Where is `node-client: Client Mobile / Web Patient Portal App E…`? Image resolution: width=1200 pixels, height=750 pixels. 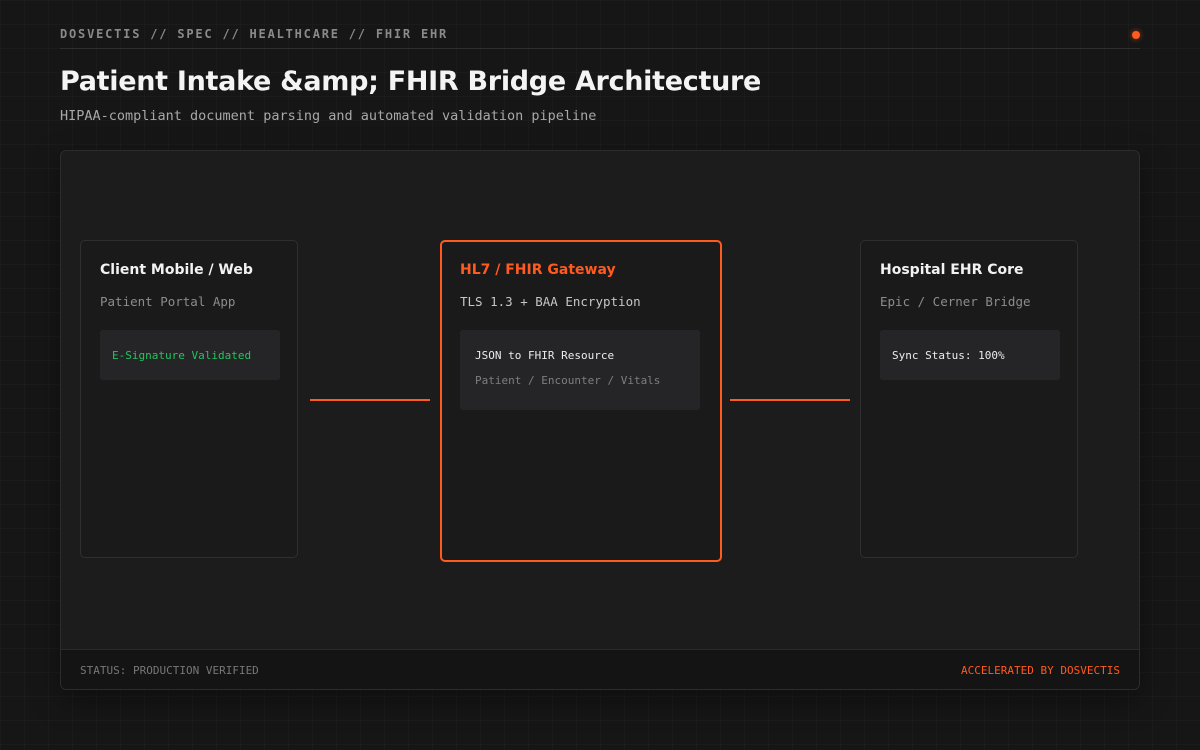 node-client: Client Mobile / Web Patient Portal App E… is located at coordinates (189, 399).